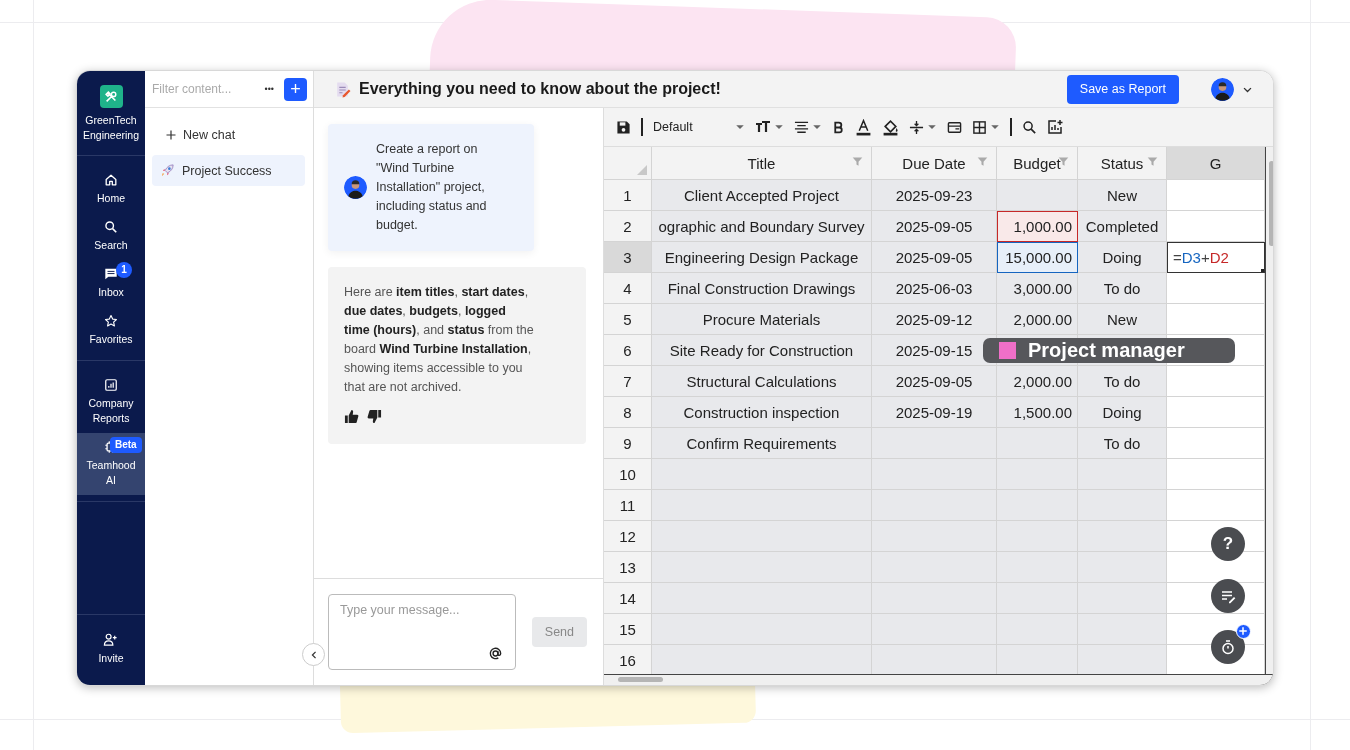 The width and height of the screenshot is (1350, 750). Describe the element at coordinates (124, 270) in the screenshot. I see `notification-badge: 1` at that location.